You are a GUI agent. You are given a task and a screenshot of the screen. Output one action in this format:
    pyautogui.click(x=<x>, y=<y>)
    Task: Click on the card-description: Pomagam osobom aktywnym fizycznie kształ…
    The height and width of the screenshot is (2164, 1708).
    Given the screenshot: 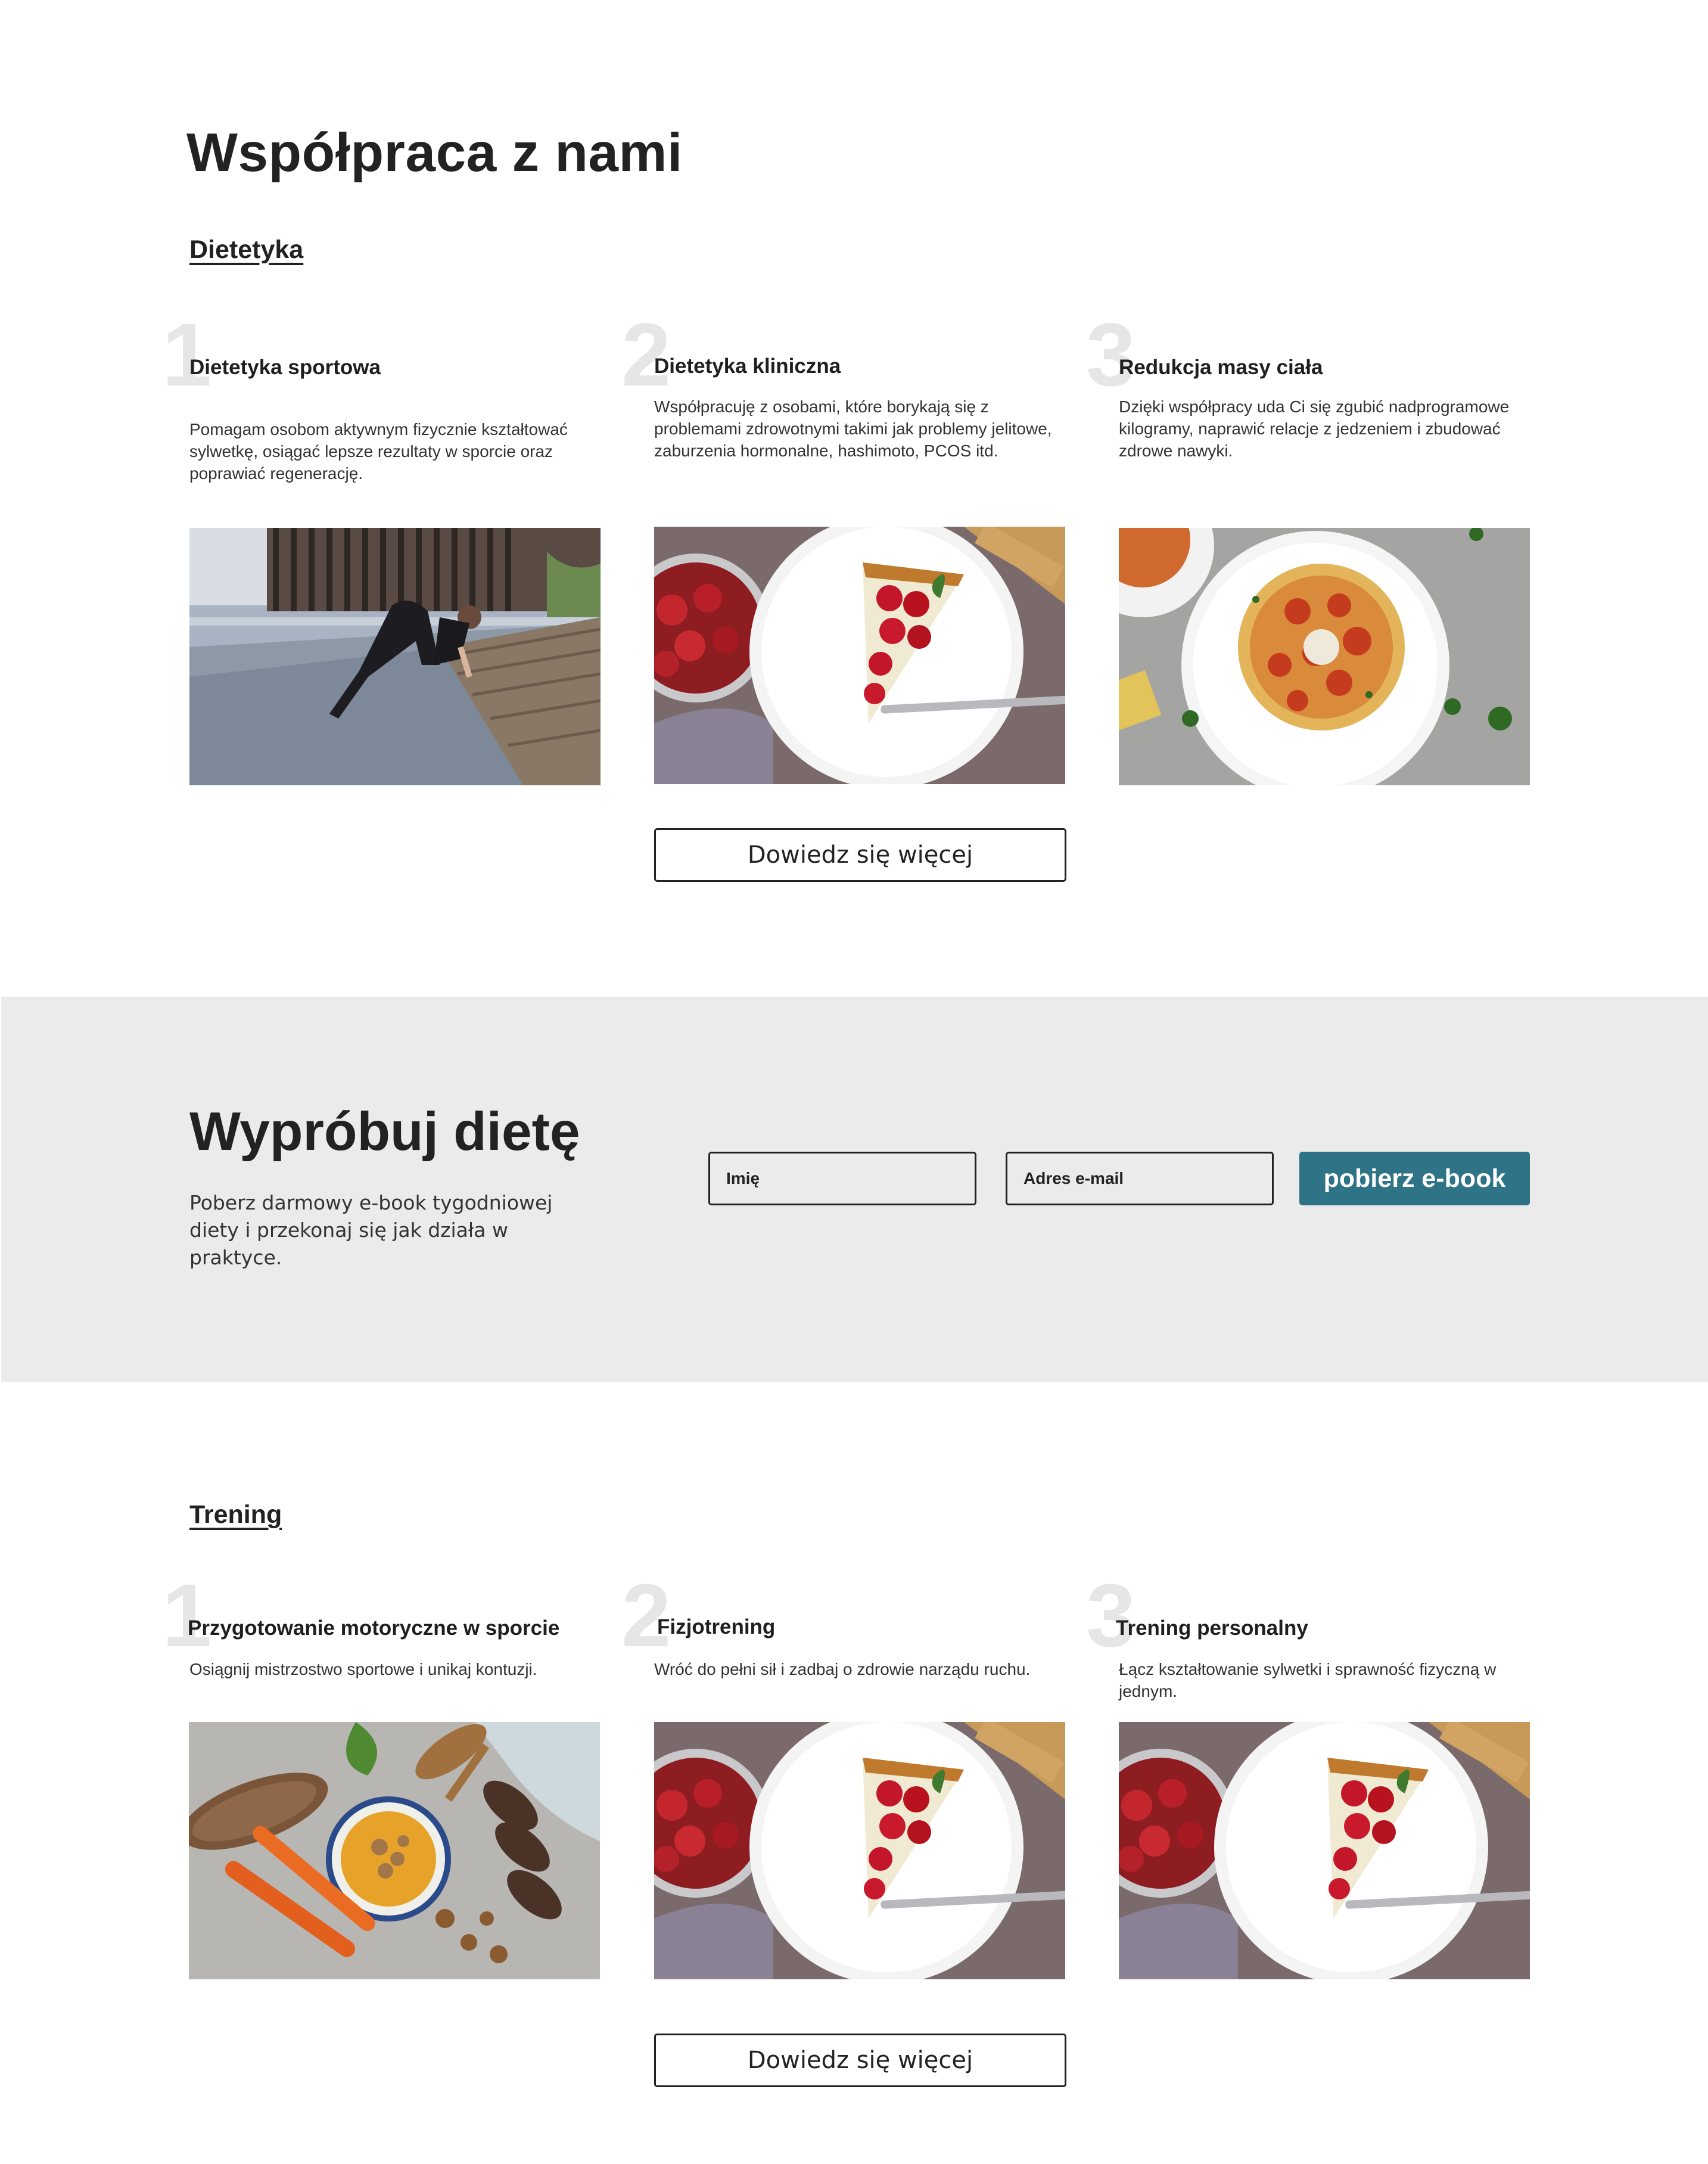 What is the action you would take?
    pyautogui.click(x=378, y=451)
    